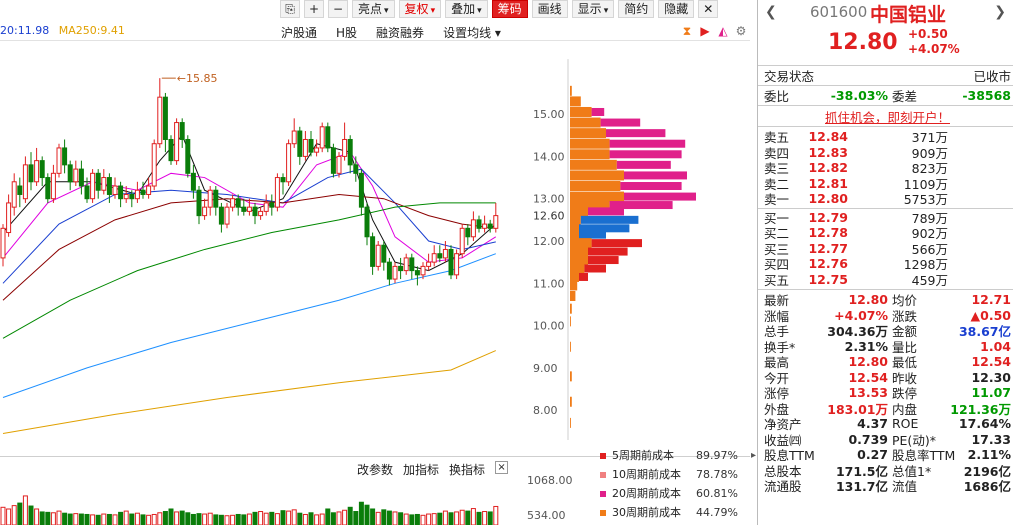 This screenshot has width=1013, height=525. Describe the element at coordinates (771, 12) in the screenshot. I see `prev-stock-icon: ❮` at that location.